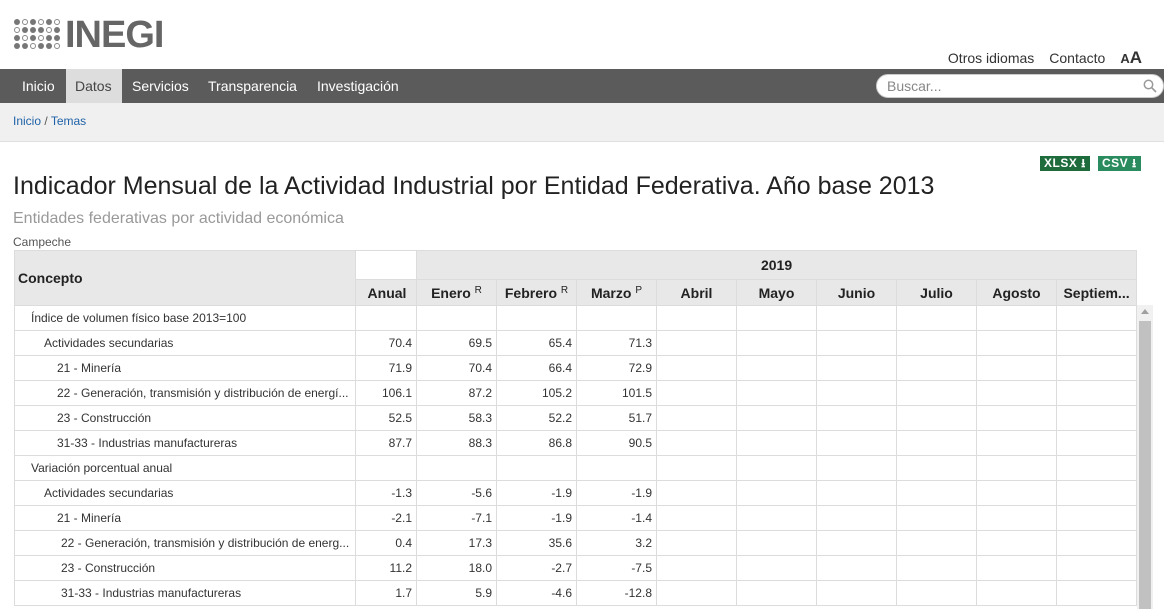 This screenshot has height=609, width=1164. I want to click on header-junio: Junio, so click(856, 292).